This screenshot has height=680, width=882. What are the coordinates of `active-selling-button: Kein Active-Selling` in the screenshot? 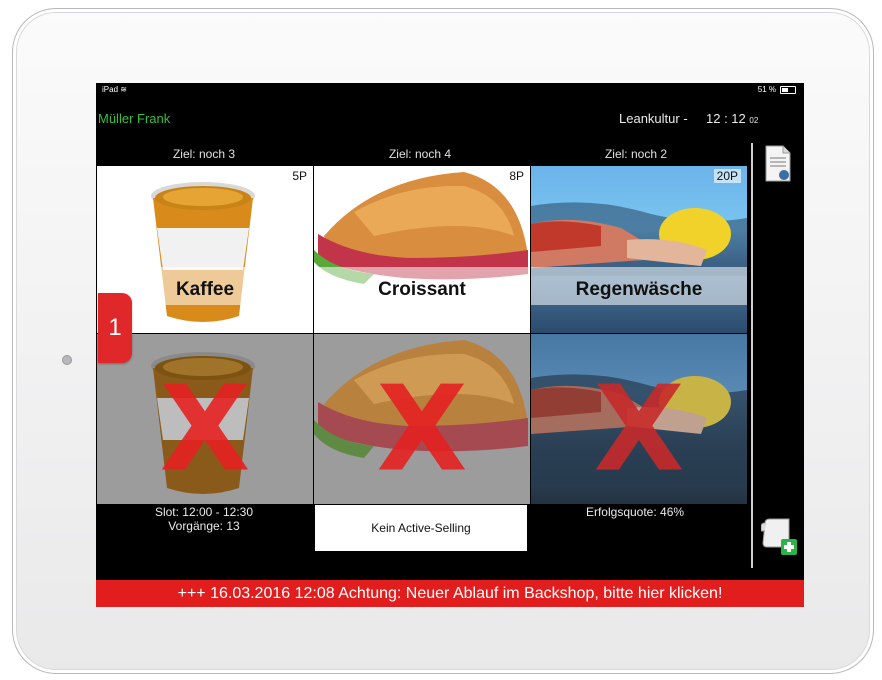 It's located at (421, 528).